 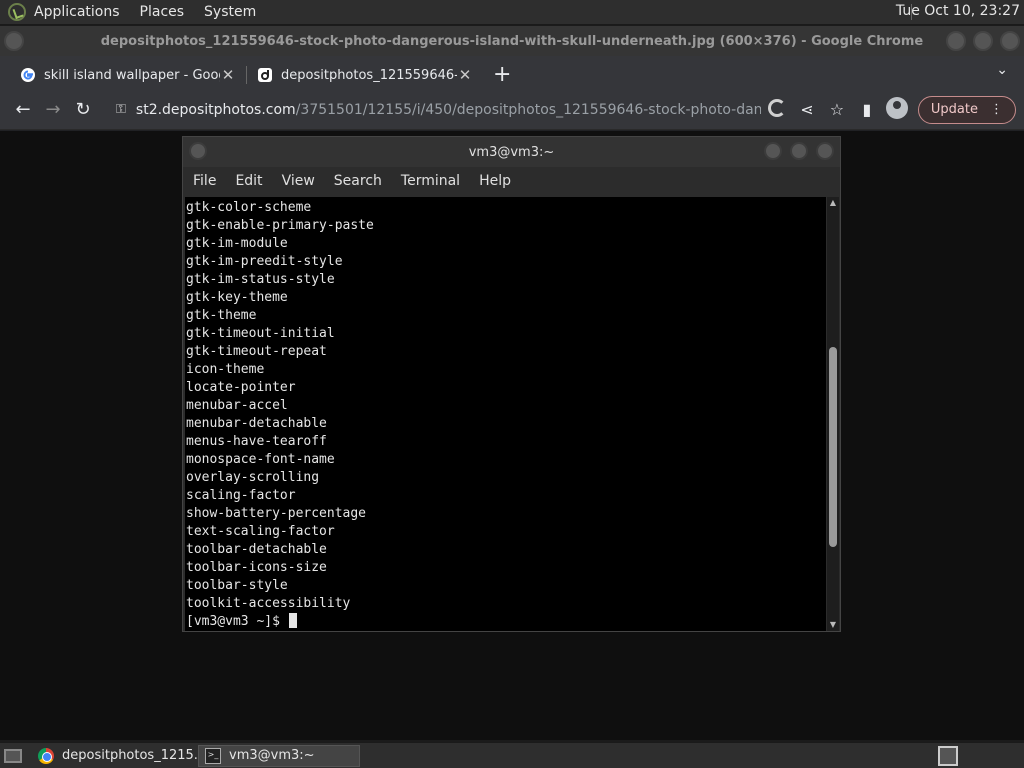 I want to click on terminal-line: scaling-factor, so click(x=241, y=495).